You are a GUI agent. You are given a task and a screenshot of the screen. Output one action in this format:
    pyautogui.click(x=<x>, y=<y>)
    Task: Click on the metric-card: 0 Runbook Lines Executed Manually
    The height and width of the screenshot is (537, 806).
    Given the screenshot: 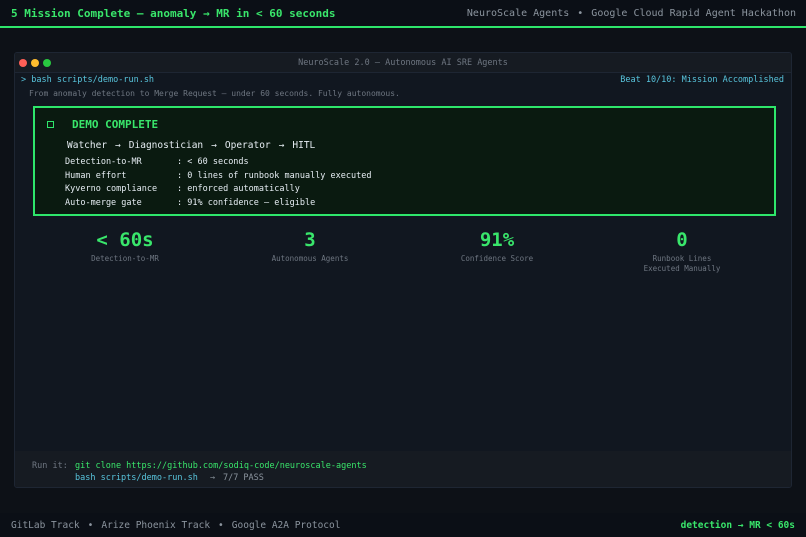 What is the action you would take?
    pyautogui.click(x=682, y=251)
    